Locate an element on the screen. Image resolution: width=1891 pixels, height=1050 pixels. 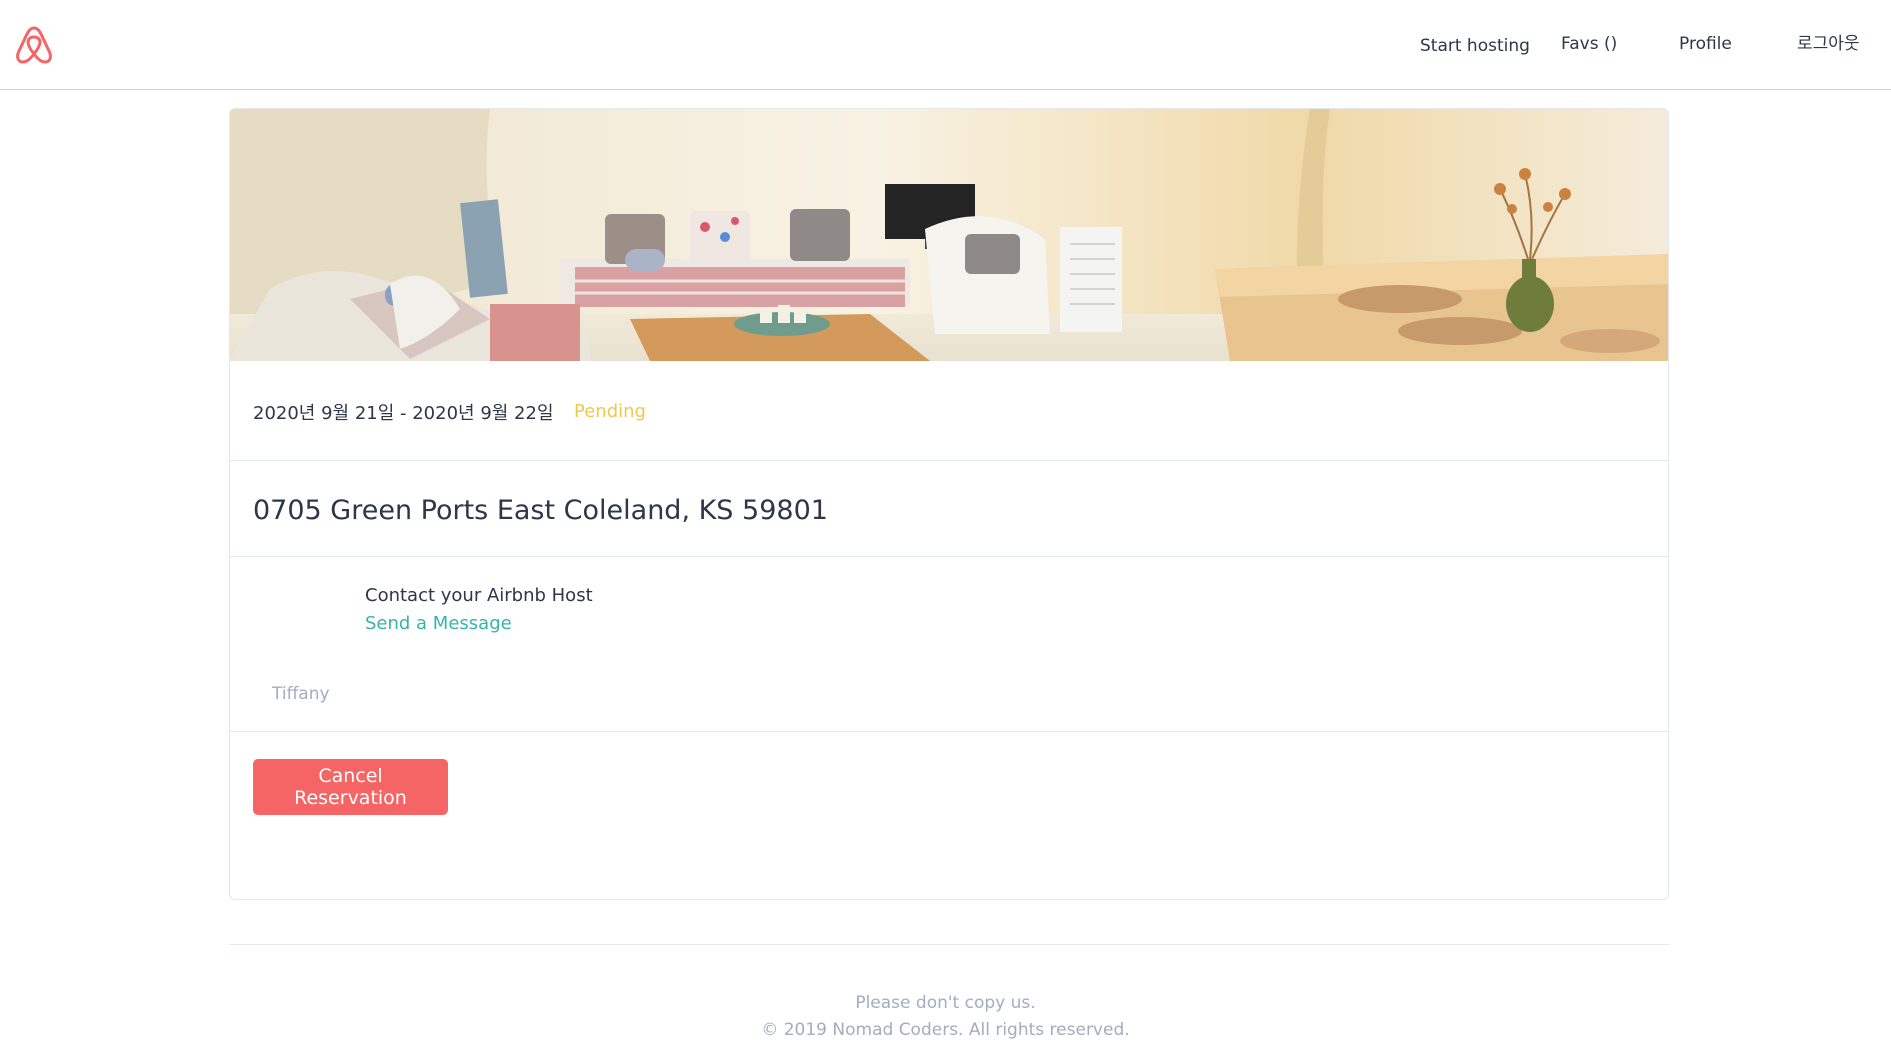
address-section: 0705 Green Ports East Coleland, KS 59801 is located at coordinates (949, 509).